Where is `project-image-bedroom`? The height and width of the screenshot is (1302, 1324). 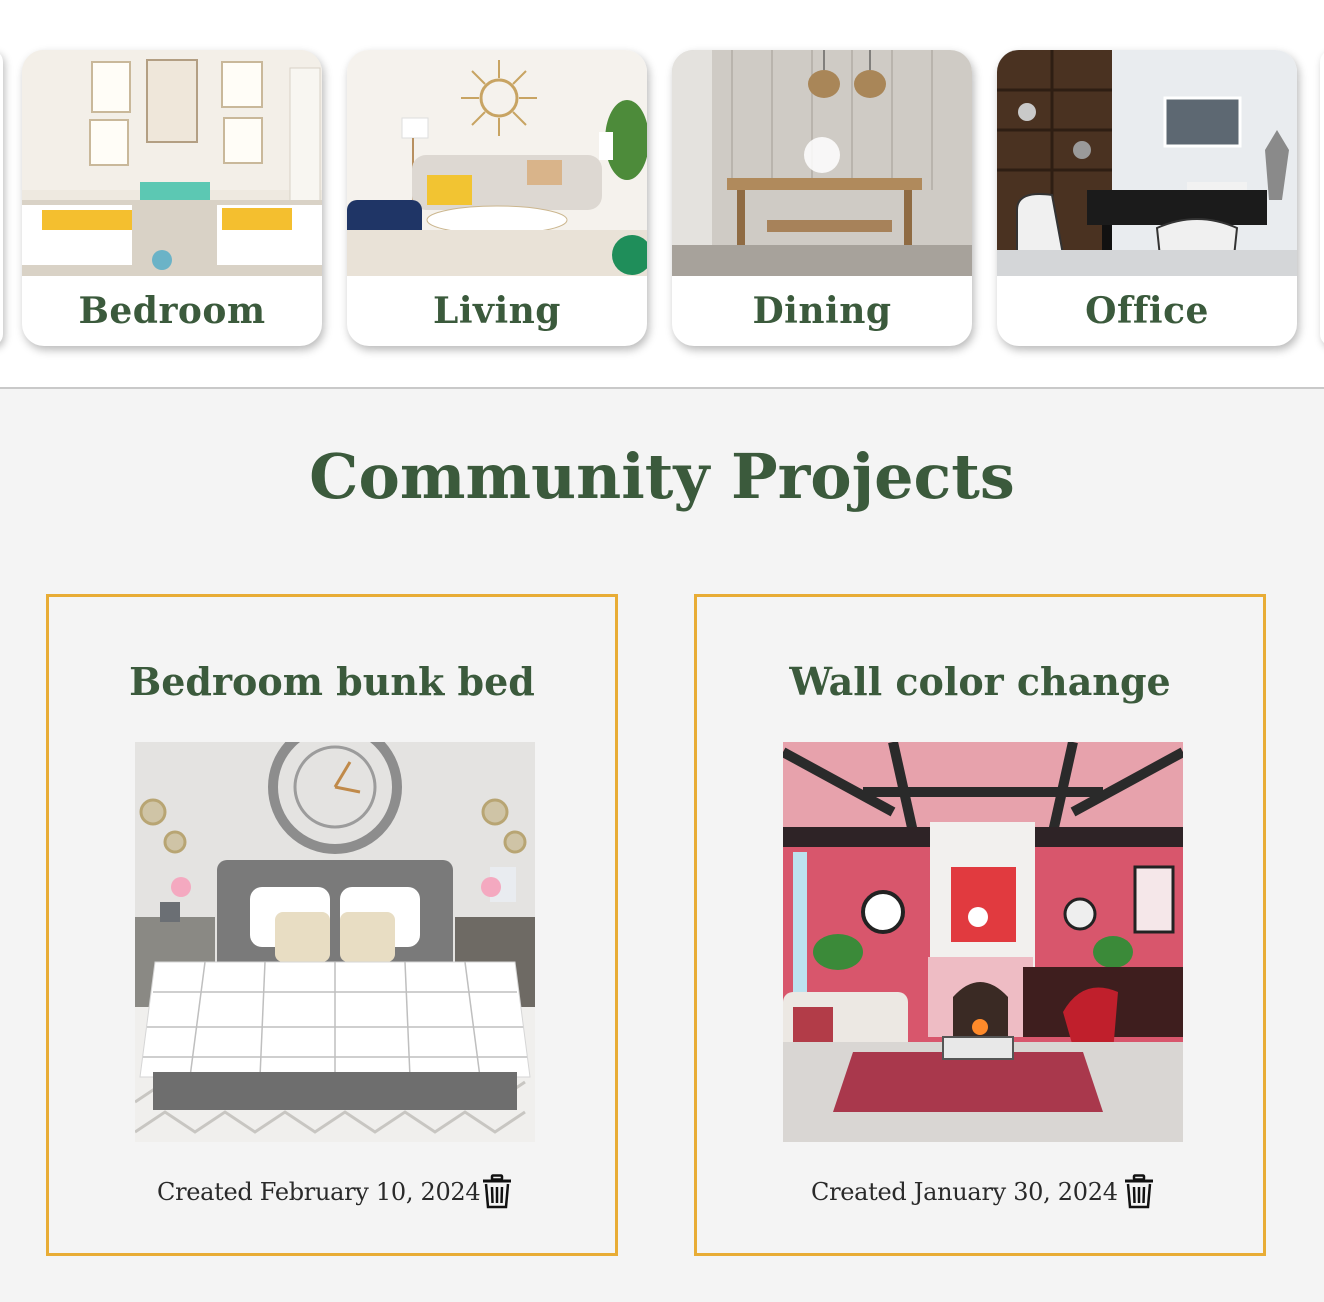
project-image-bedroom is located at coordinates (335, 942).